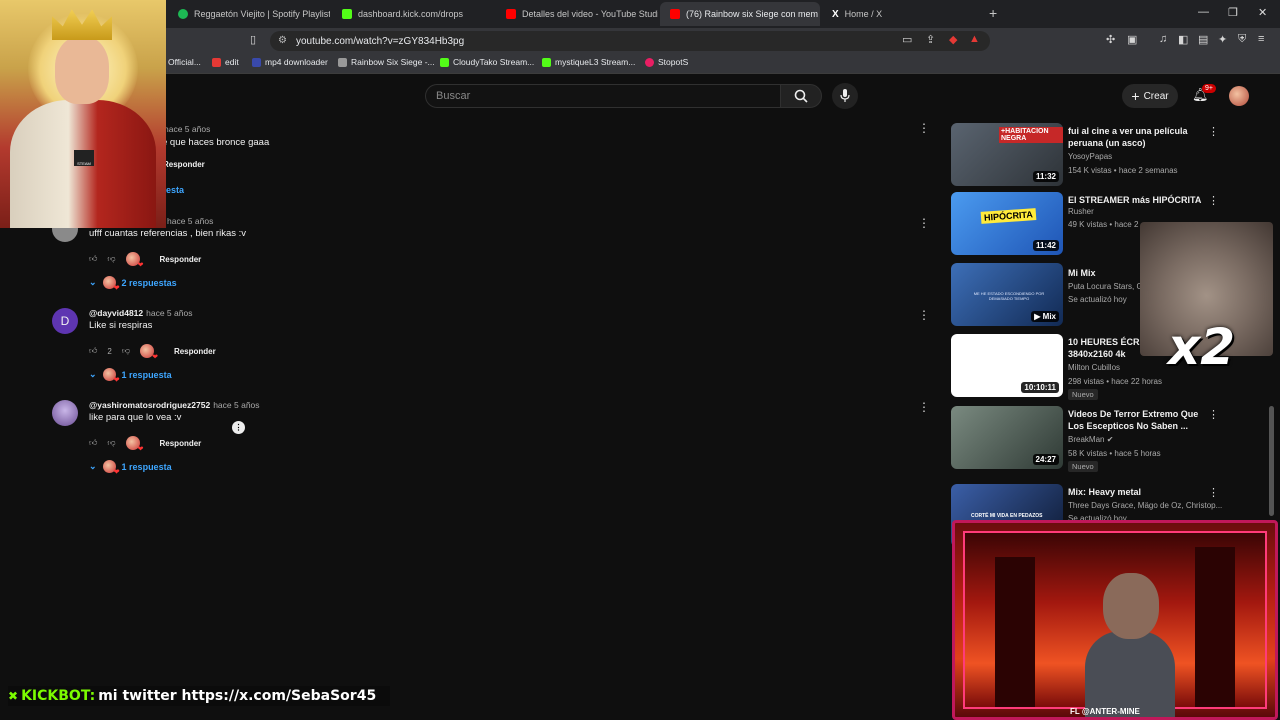 The width and height of the screenshot is (1280, 720). I want to click on new-tab-button: +, so click(993, 13).